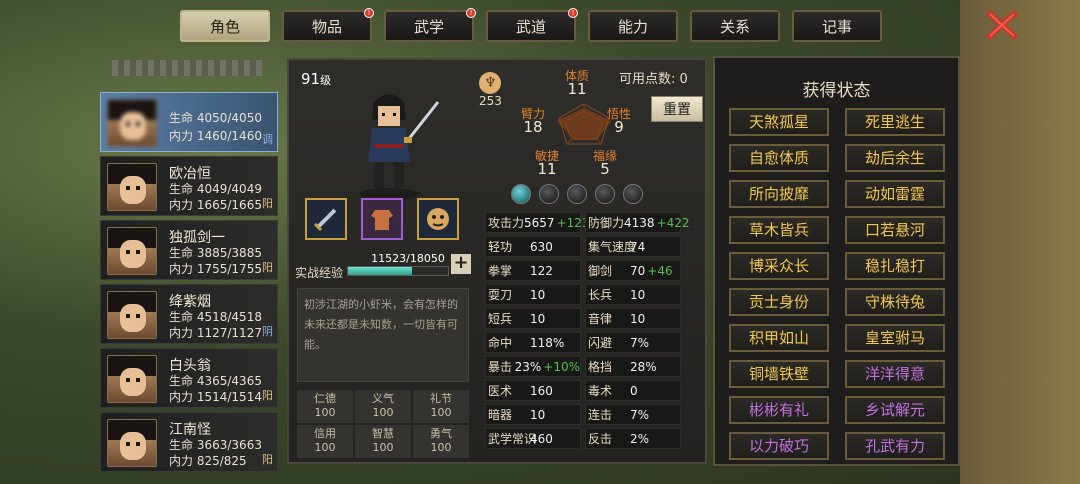 This screenshot has height=484, width=1080. I want to click on status-badge: 洋洋得意, so click(895, 374).